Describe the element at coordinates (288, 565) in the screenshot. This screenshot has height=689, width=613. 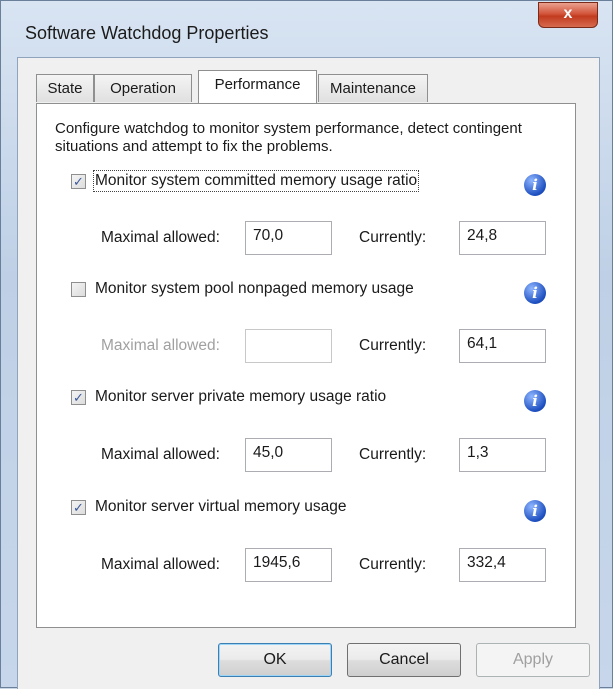
I see `virtual-memory-max-field: 1945,6` at that location.